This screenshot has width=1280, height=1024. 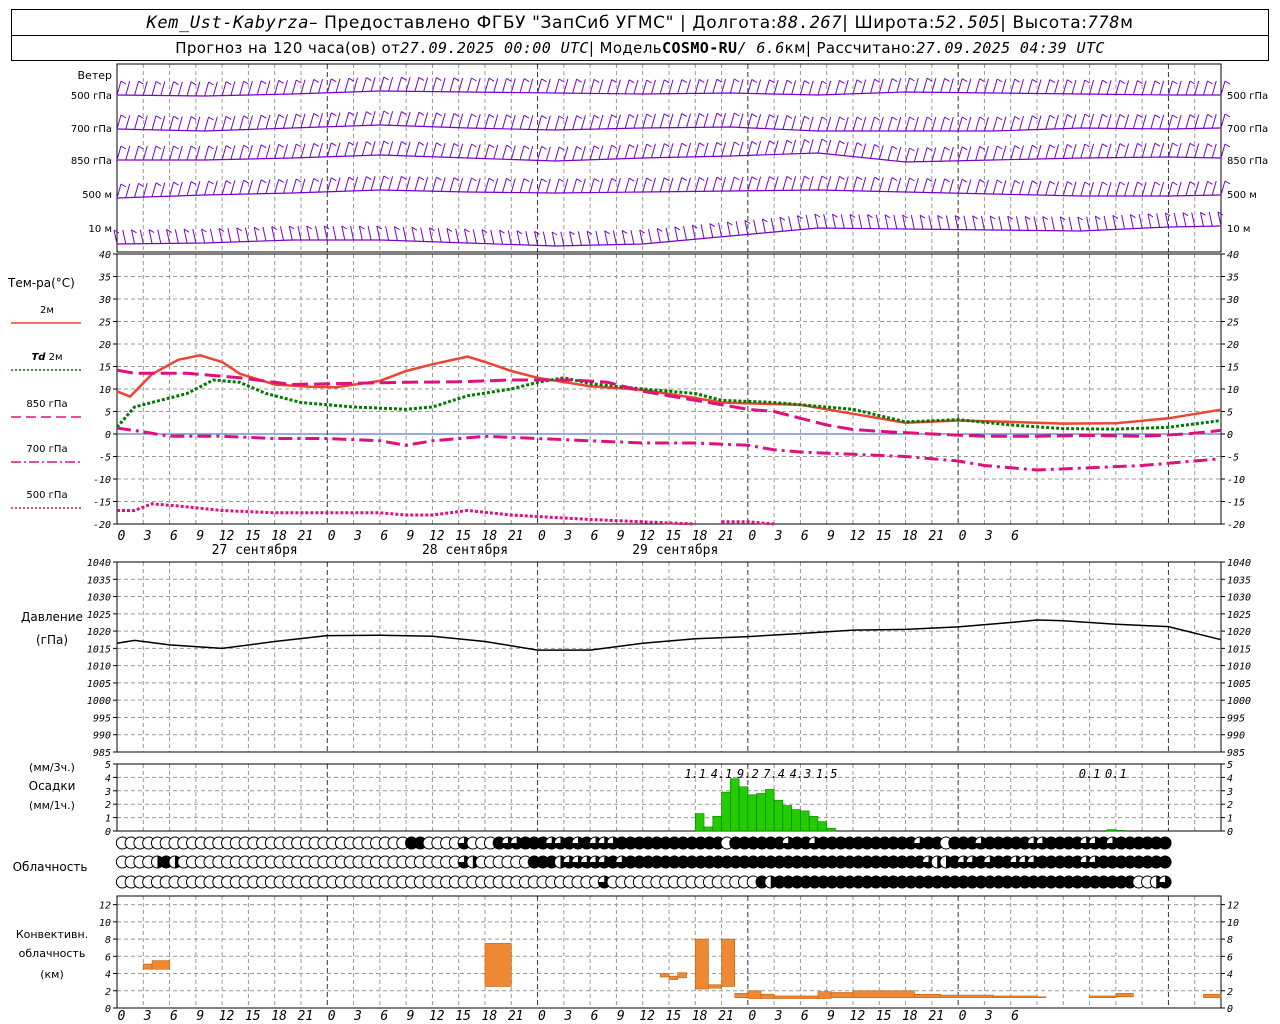 I want to click on precip-3h-total: 9.2, so click(x=748, y=774).